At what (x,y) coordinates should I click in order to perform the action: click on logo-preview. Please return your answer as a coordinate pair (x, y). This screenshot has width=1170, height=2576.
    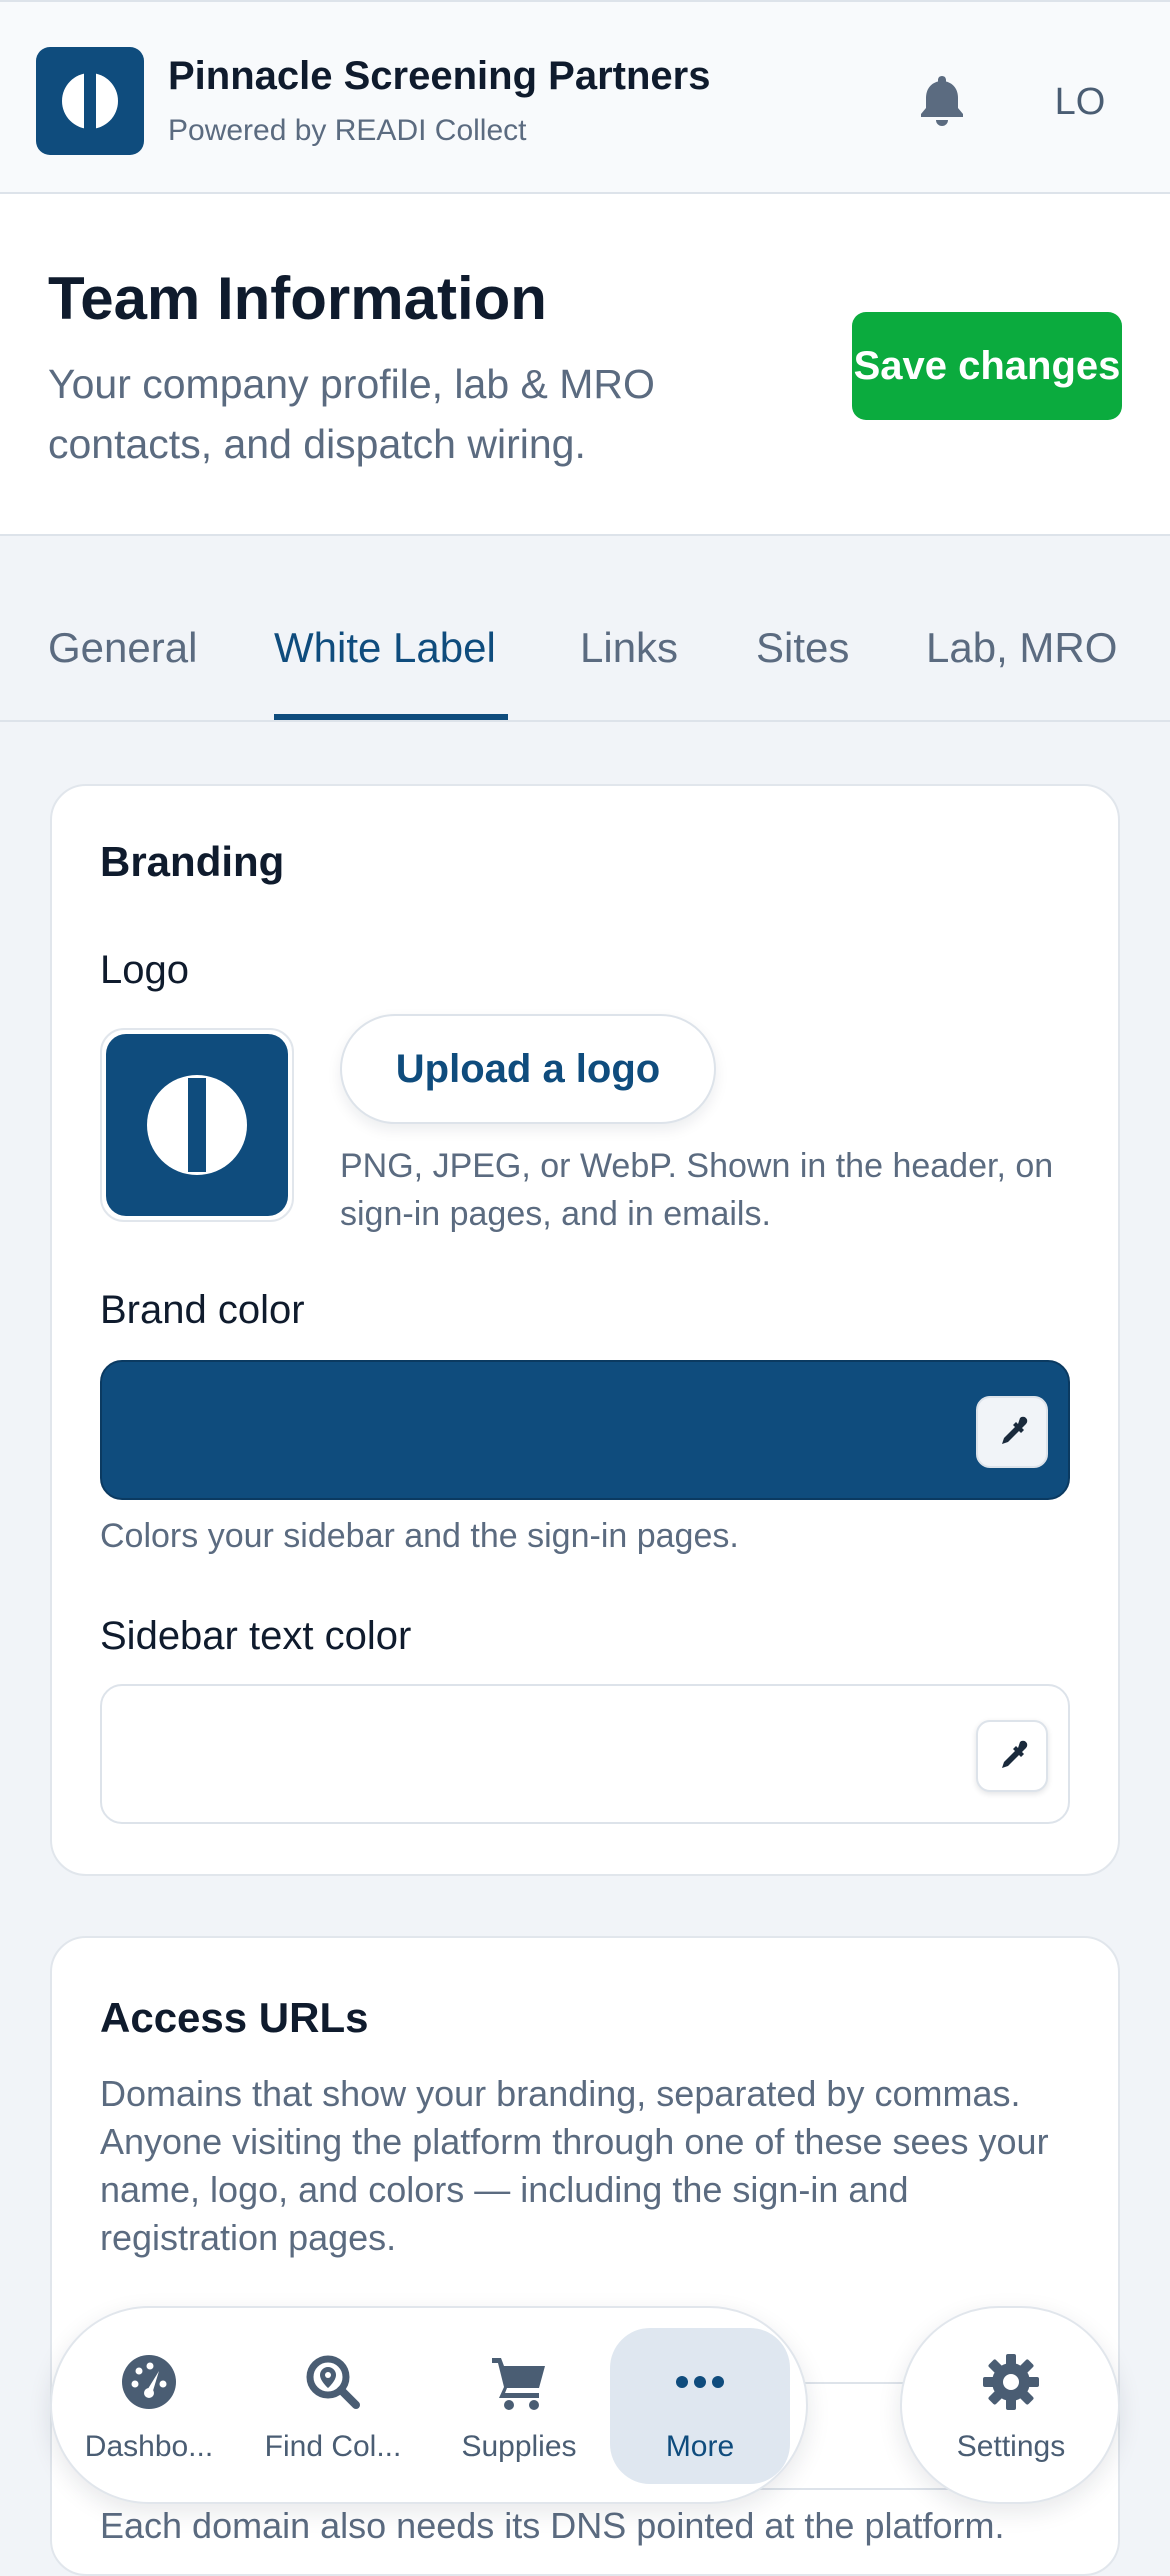
    Looking at the image, I should click on (197, 1125).